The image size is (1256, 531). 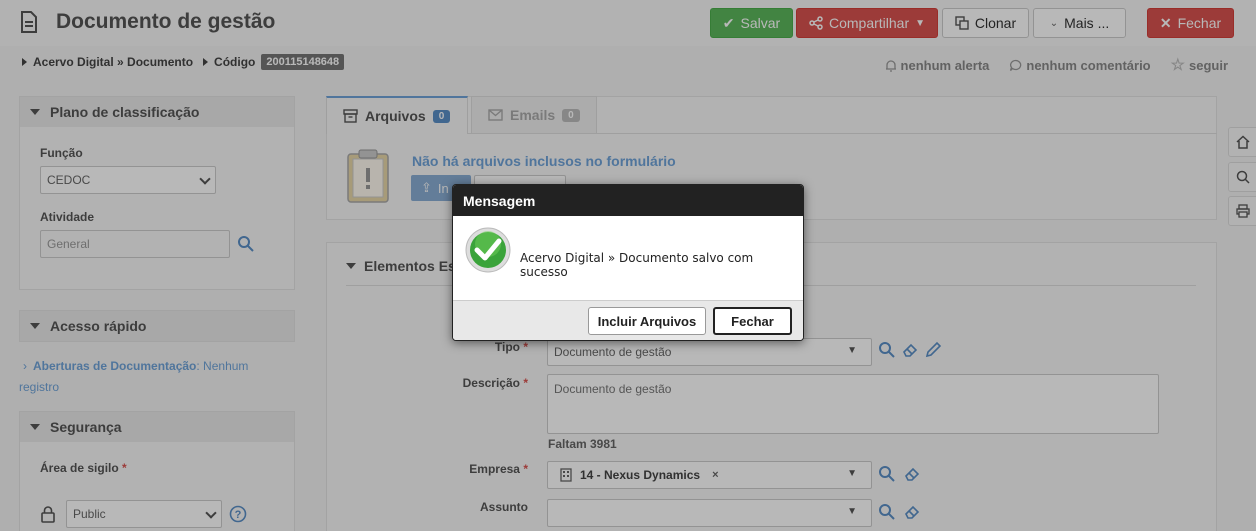 I want to click on include-files-dialog-button: Incluir Arquivos, so click(x=647, y=321).